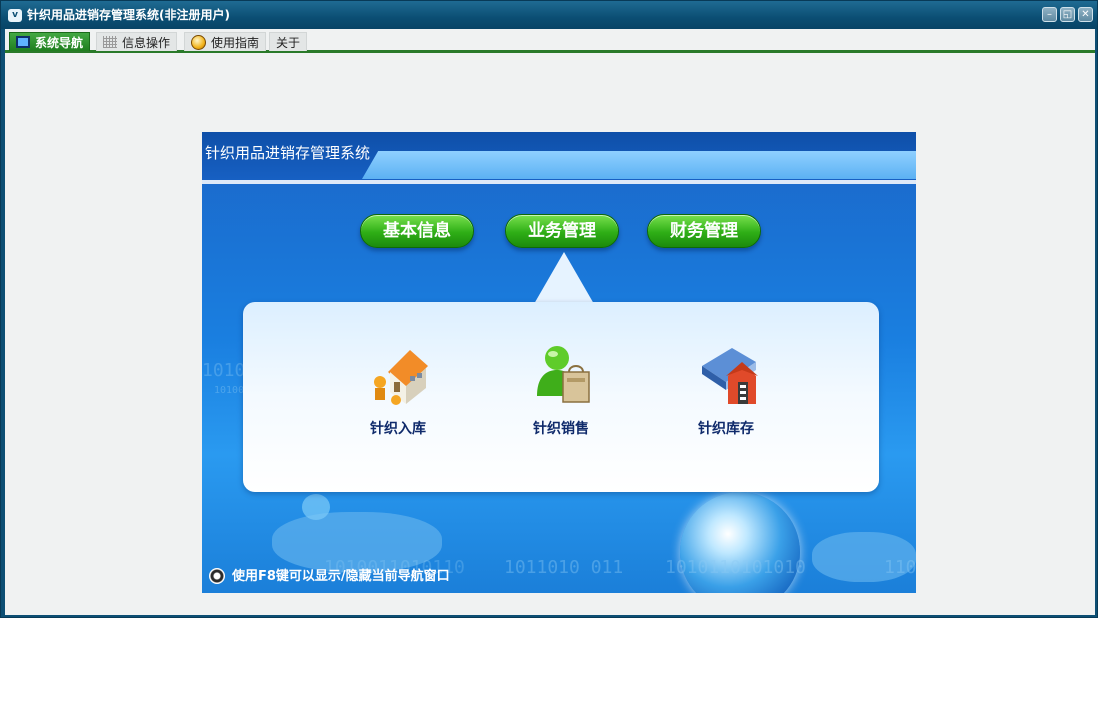  I want to click on tab-system-navigation: 系统导航, so click(50, 41).